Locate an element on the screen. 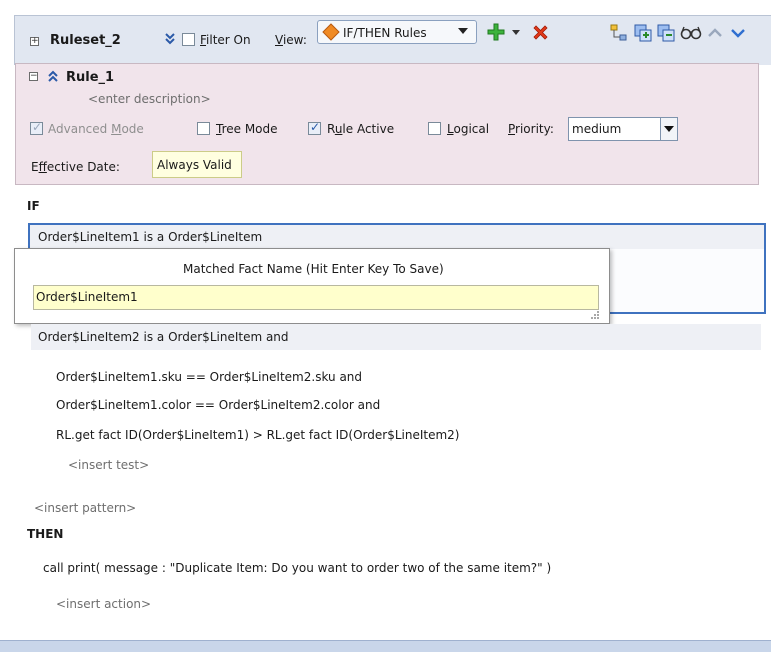 This screenshot has width=771, height=652. tree-mode-label-rest: ree Mode is located at coordinates (249, 129).